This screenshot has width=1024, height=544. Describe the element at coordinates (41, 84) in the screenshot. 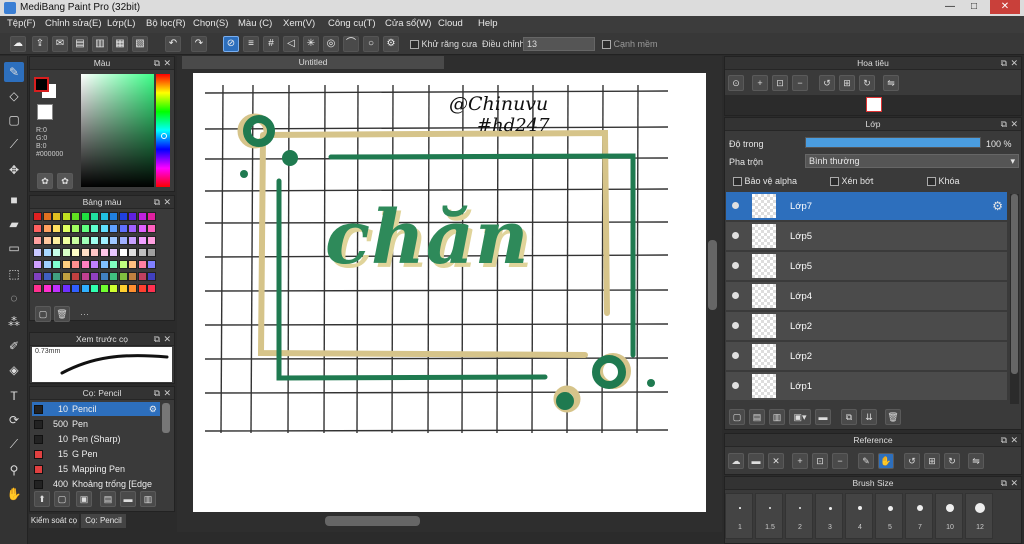

I see `foreground-color-swatch` at that location.